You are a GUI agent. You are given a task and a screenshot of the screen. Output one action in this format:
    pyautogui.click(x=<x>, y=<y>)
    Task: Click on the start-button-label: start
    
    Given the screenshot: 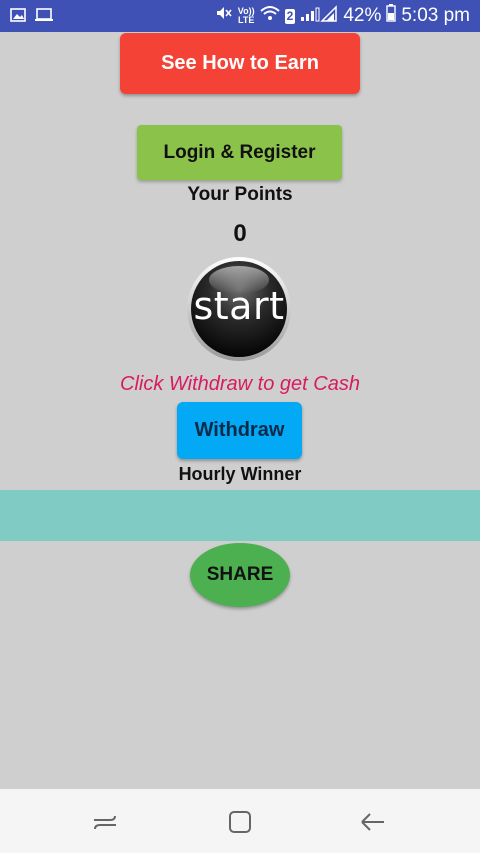 What is the action you would take?
    pyautogui.click(x=239, y=306)
    